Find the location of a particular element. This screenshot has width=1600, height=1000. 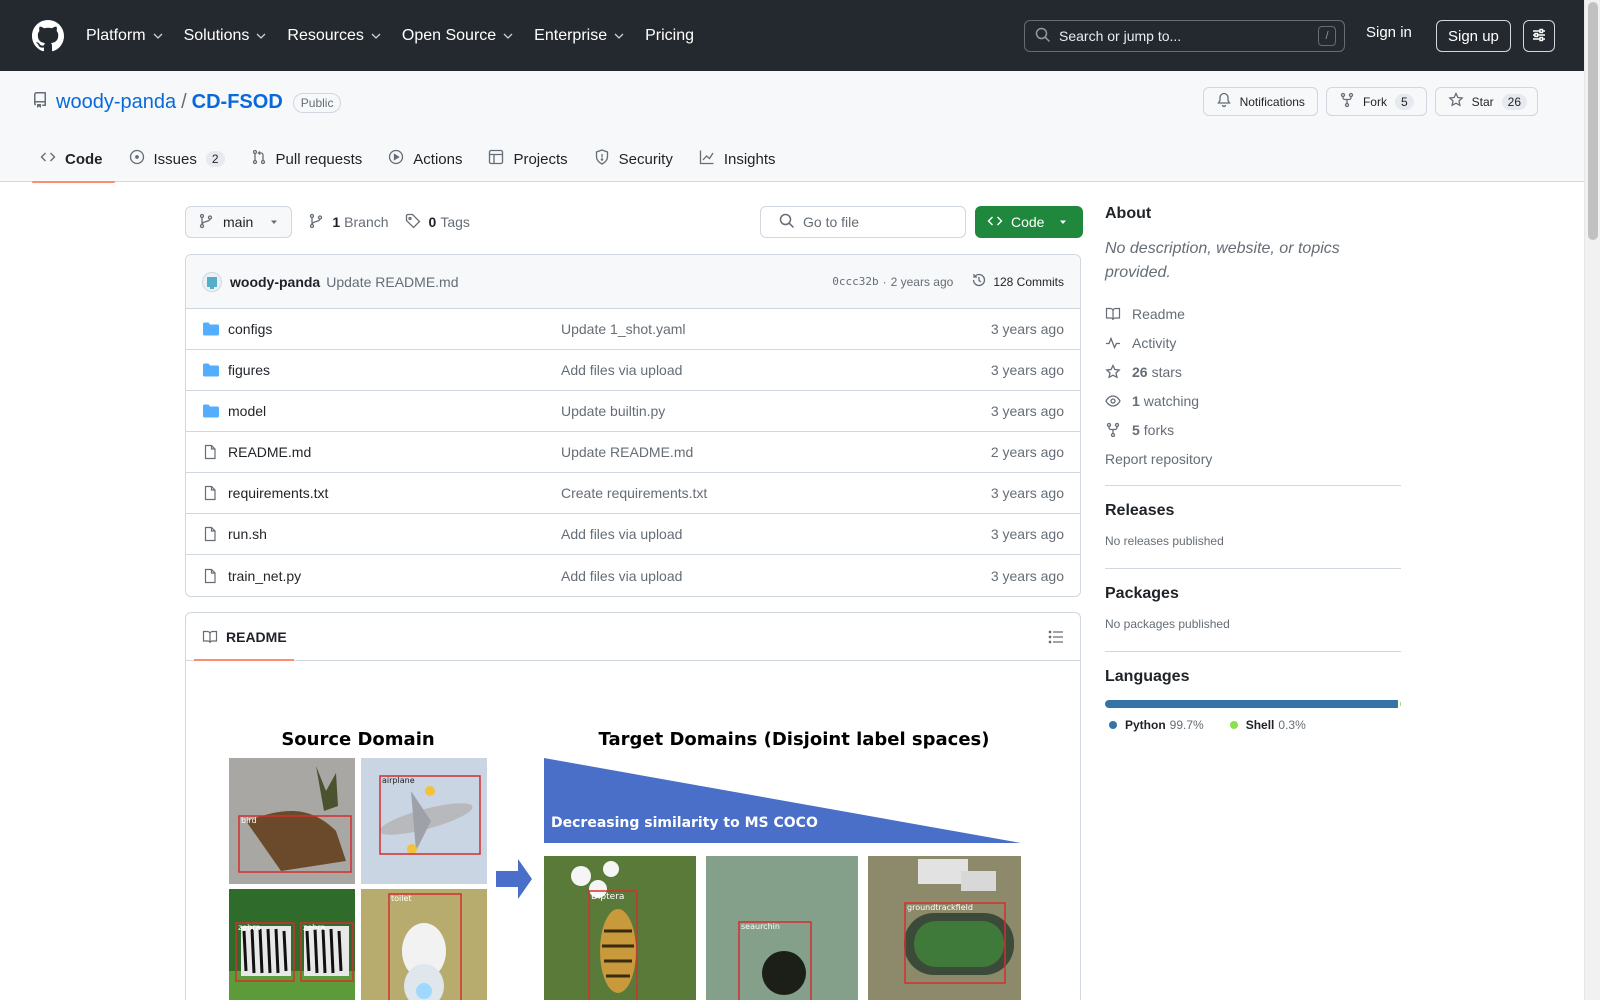

bbox-label: seaurchin is located at coordinates (760, 926).